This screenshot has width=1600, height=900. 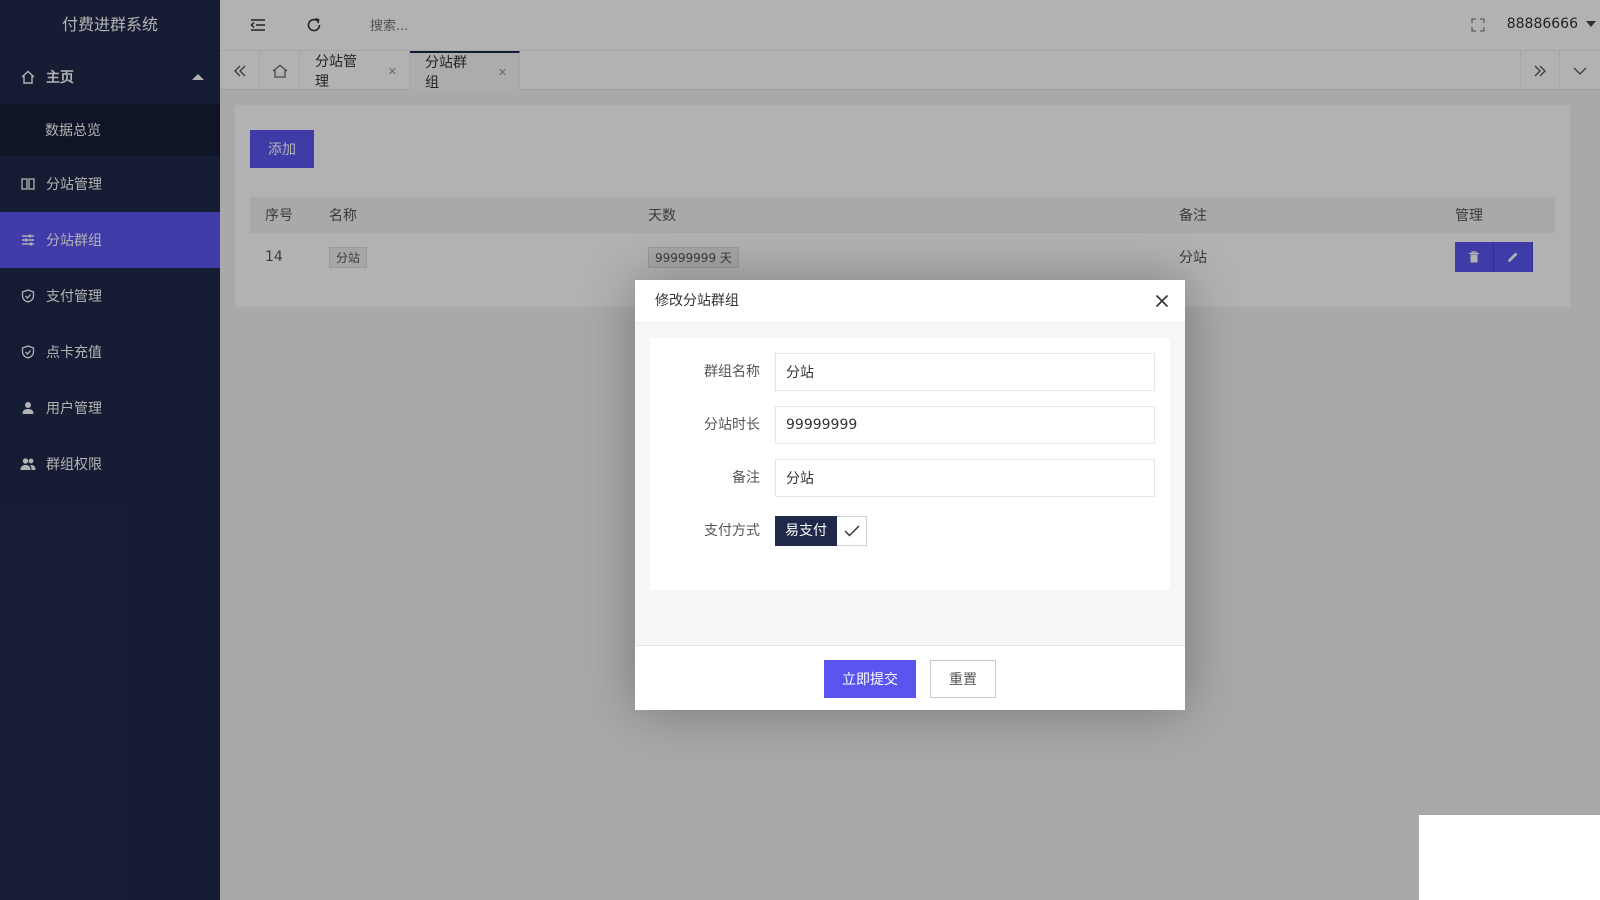 I want to click on form-row-duration: 分站时长, so click(x=910, y=425).